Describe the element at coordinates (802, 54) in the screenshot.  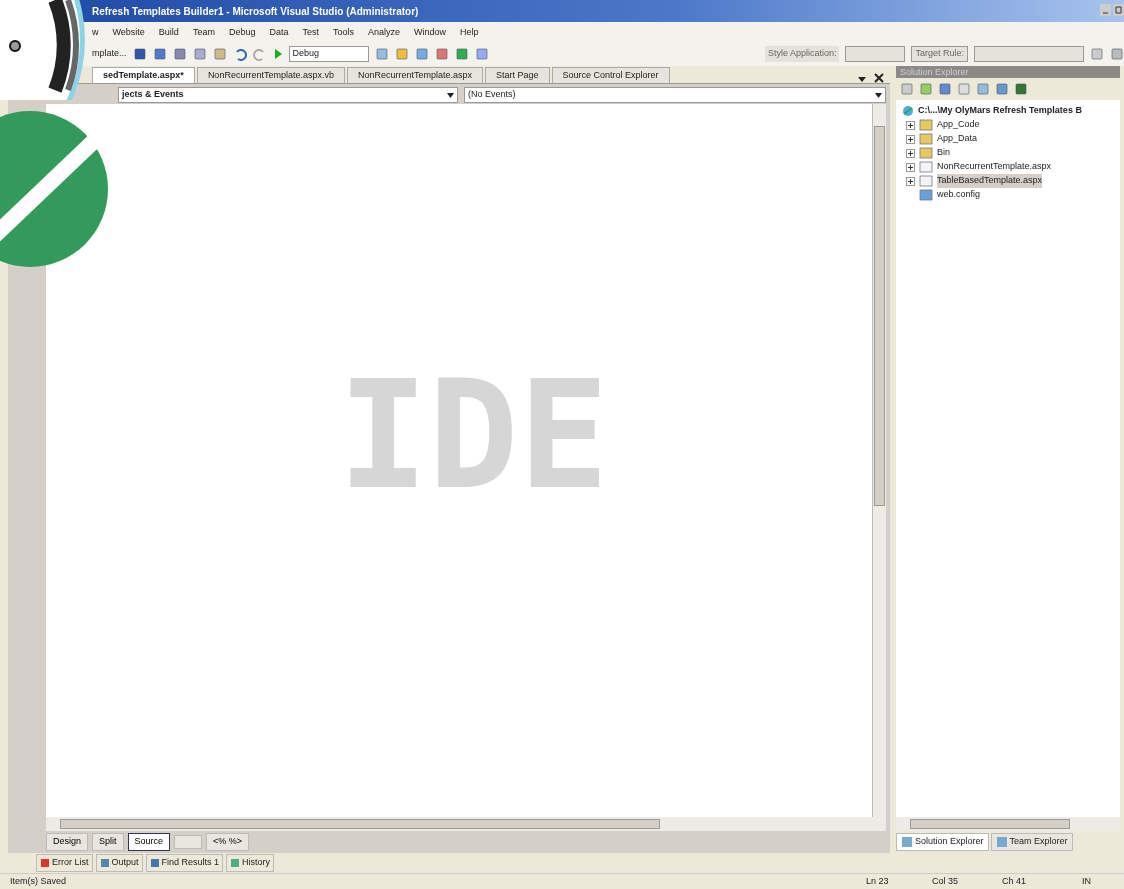
I see `style-application-label: Style Application:` at that location.